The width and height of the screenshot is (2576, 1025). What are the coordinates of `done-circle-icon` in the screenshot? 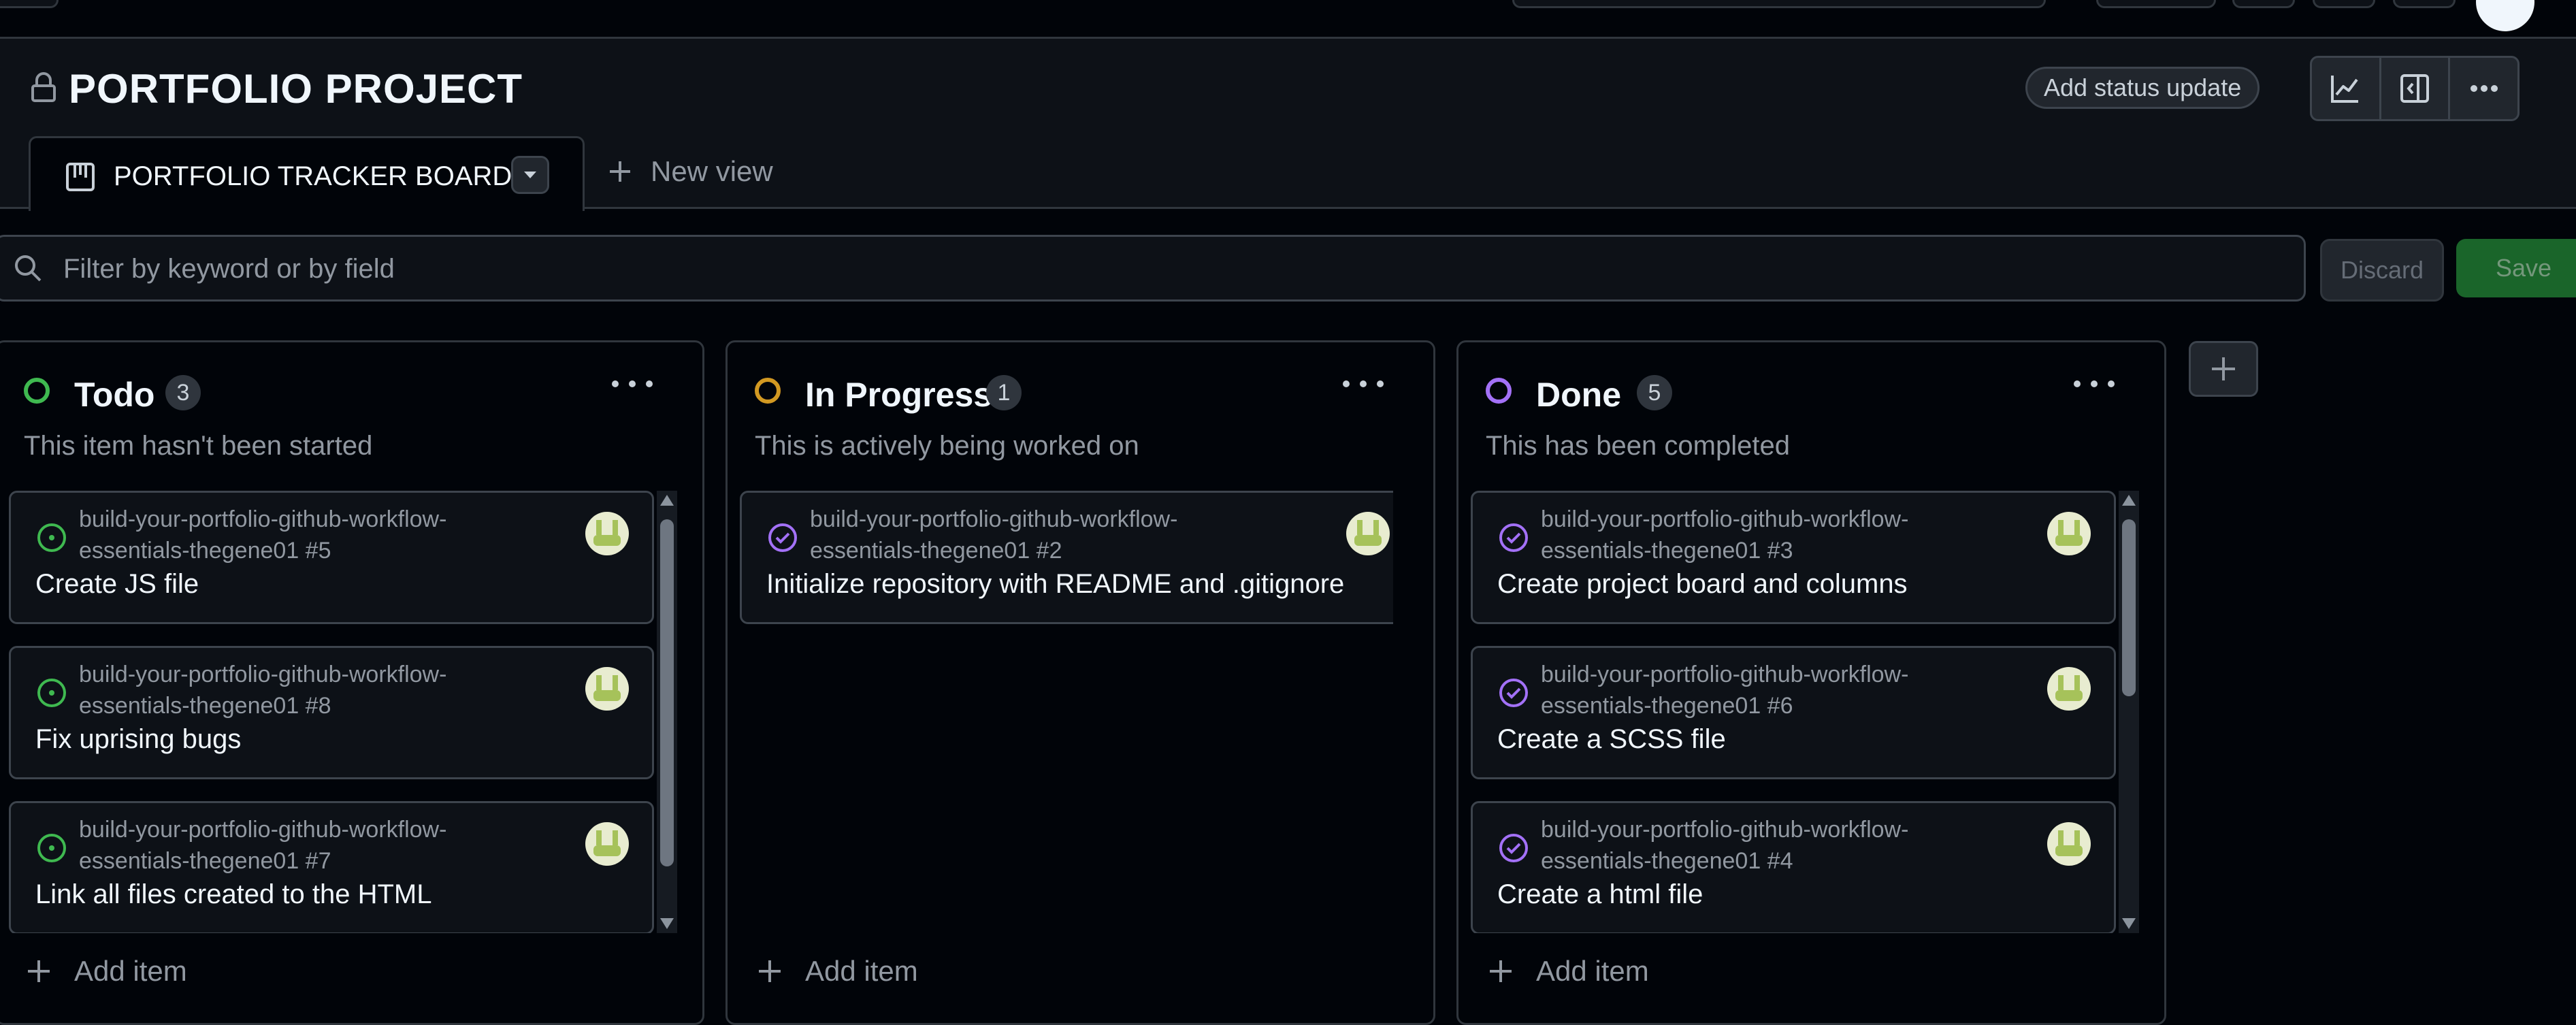 It's located at (1499, 391).